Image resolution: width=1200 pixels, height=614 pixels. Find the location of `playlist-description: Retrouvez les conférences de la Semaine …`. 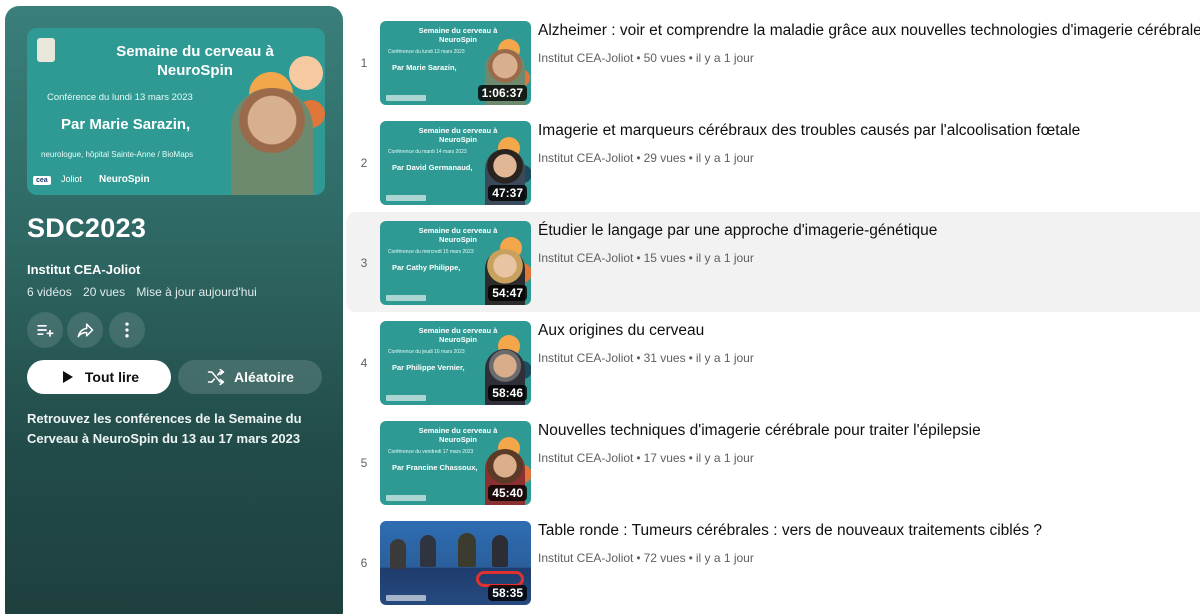

playlist-description: Retrouvez les conférences de la Semaine … is located at coordinates (164, 428).